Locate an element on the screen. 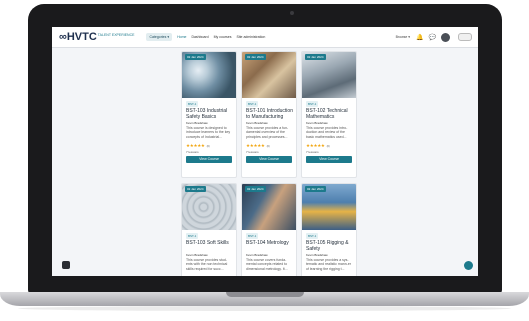 Image resolution: width=529 pixels, height=321 pixels. course-title: BST-104 Metrology is located at coordinates (270, 243).